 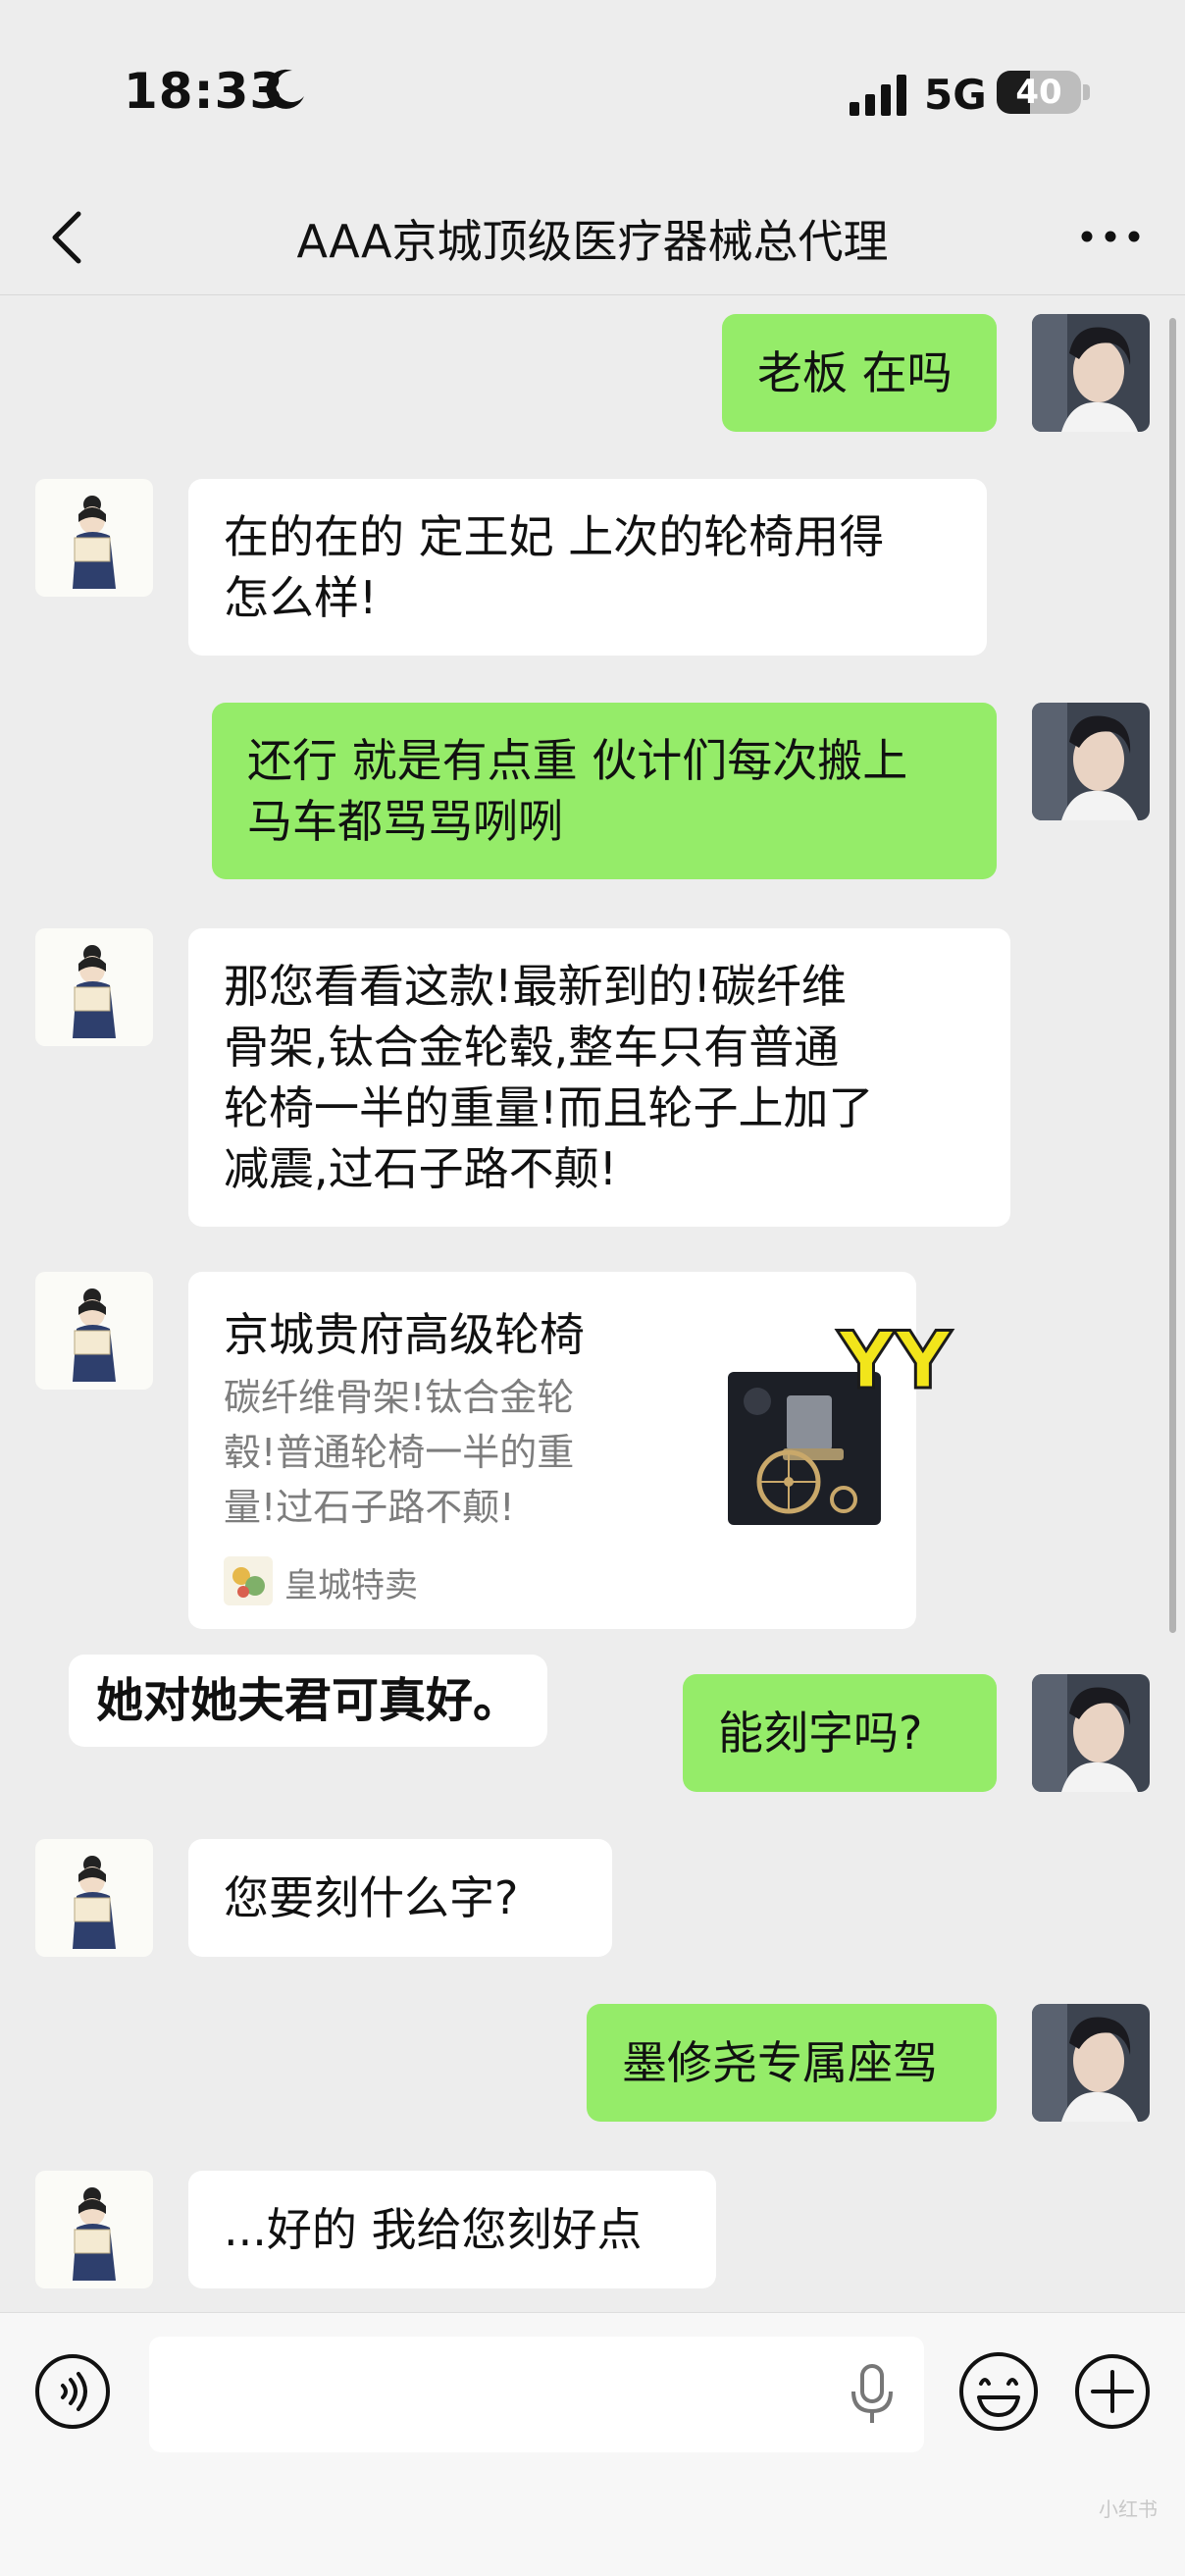 I want to click on network-type: 5G, so click(x=955, y=95).